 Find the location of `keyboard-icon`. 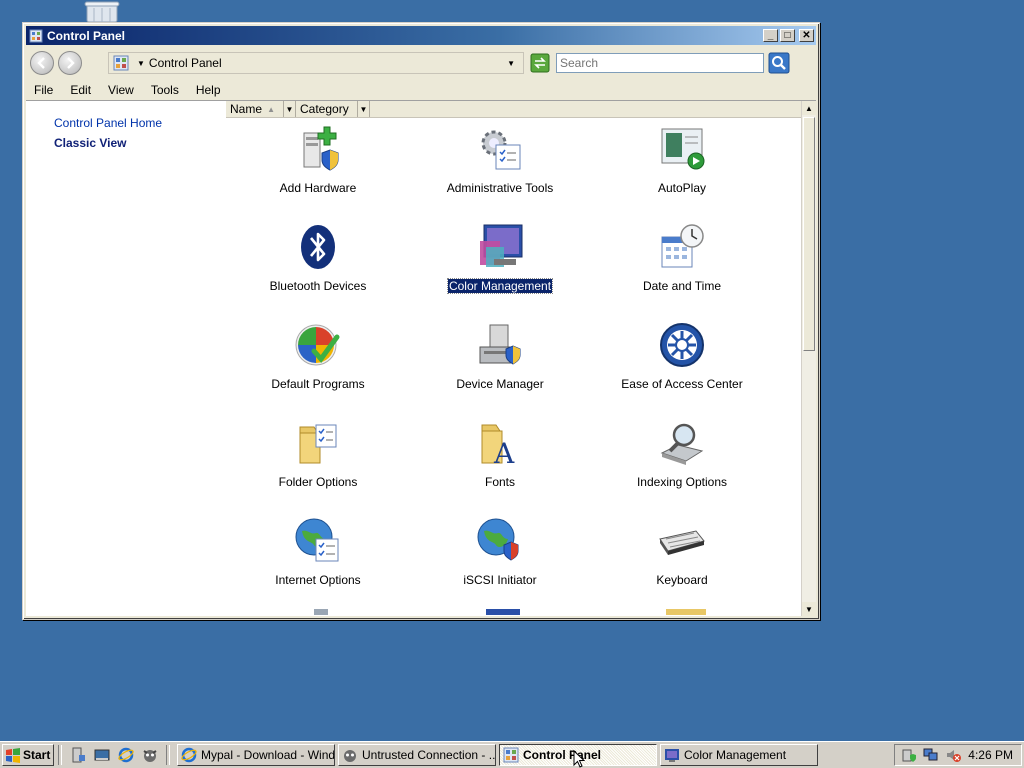

keyboard-icon is located at coordinates (682, 542).